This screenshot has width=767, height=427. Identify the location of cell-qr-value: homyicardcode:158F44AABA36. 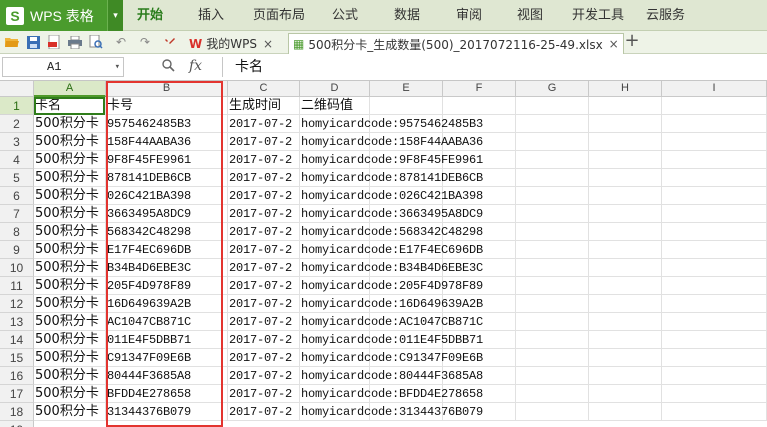
(391, 142).